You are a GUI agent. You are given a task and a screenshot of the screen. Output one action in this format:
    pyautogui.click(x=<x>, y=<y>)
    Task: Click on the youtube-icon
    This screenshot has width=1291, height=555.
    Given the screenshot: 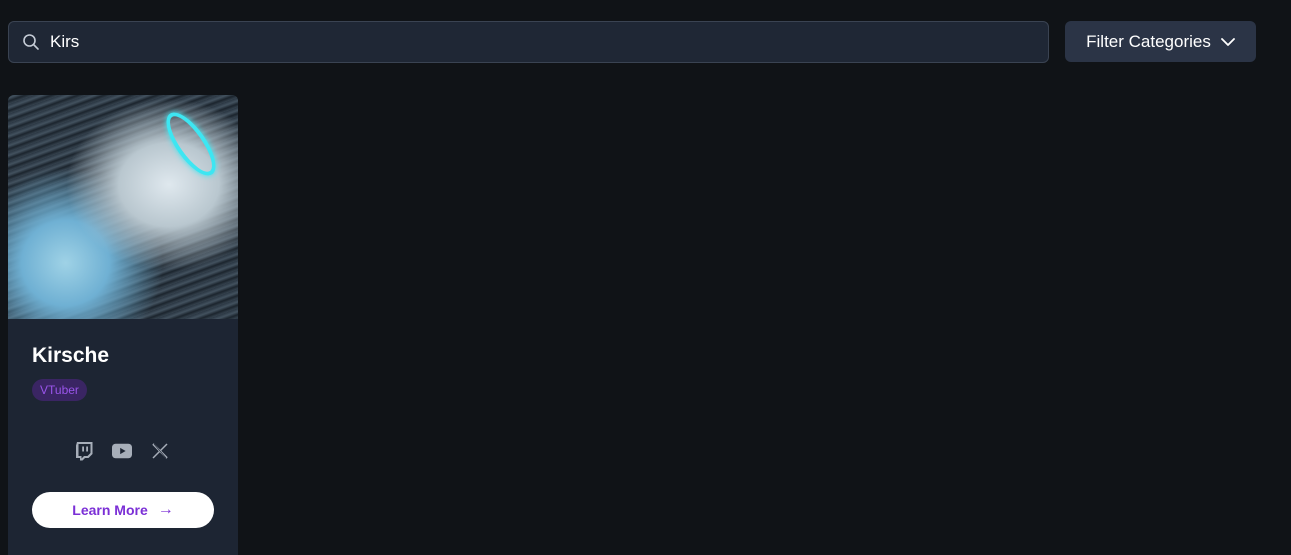 What is the action you would take?
    pyautogui.click(x=122, y=451)
    